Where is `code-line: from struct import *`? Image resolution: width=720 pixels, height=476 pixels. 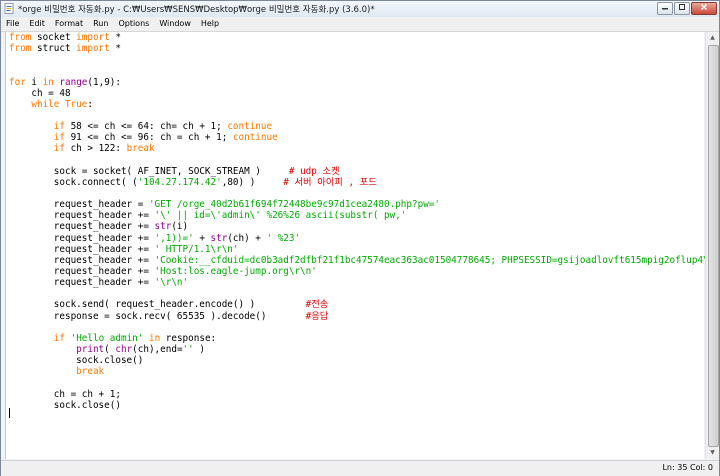
code-line: from struct import * is located at coordinates (364, 48).